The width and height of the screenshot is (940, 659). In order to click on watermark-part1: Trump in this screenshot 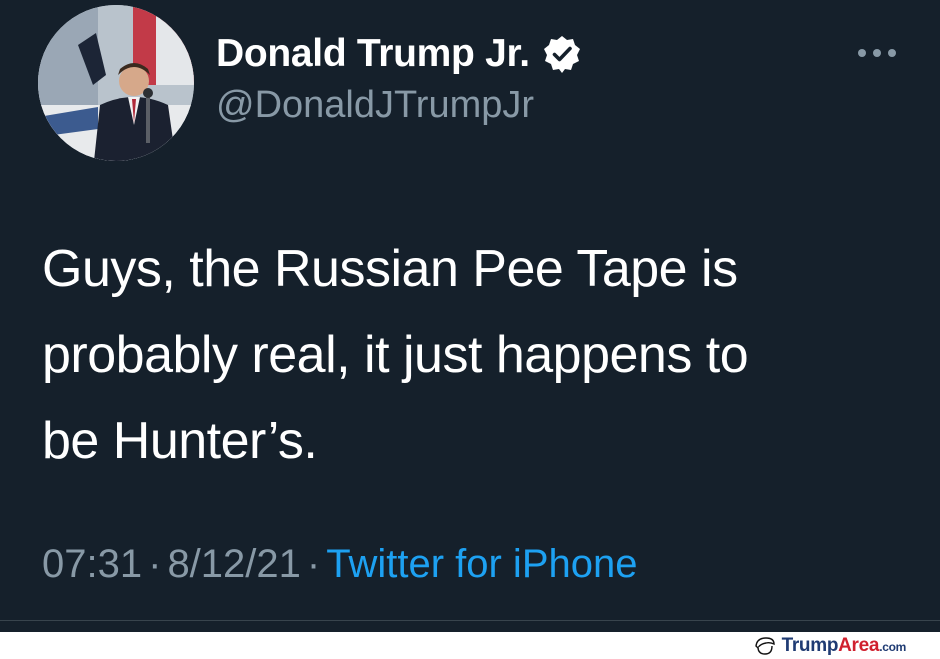, I will do `click(810, 645)`.